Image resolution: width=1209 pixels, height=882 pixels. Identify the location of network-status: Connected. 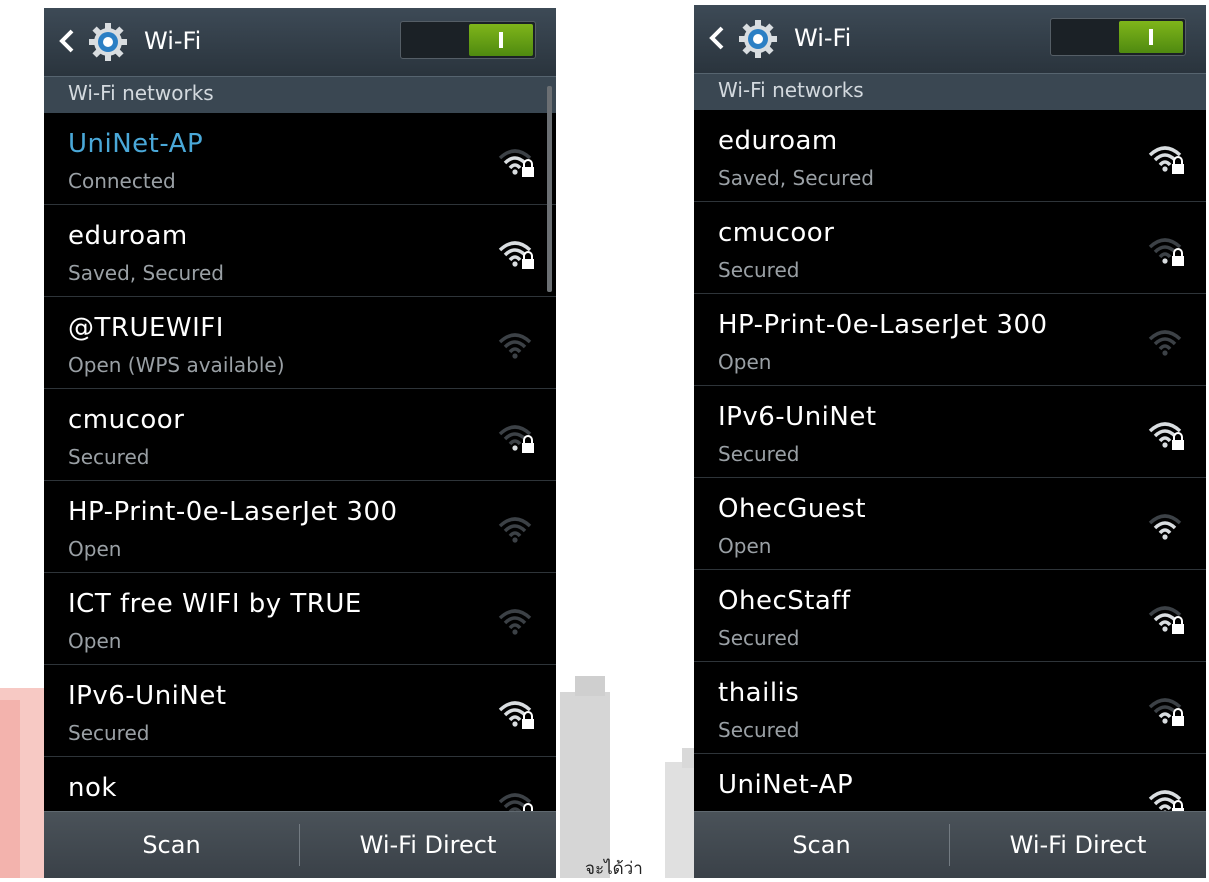
(122, 181).